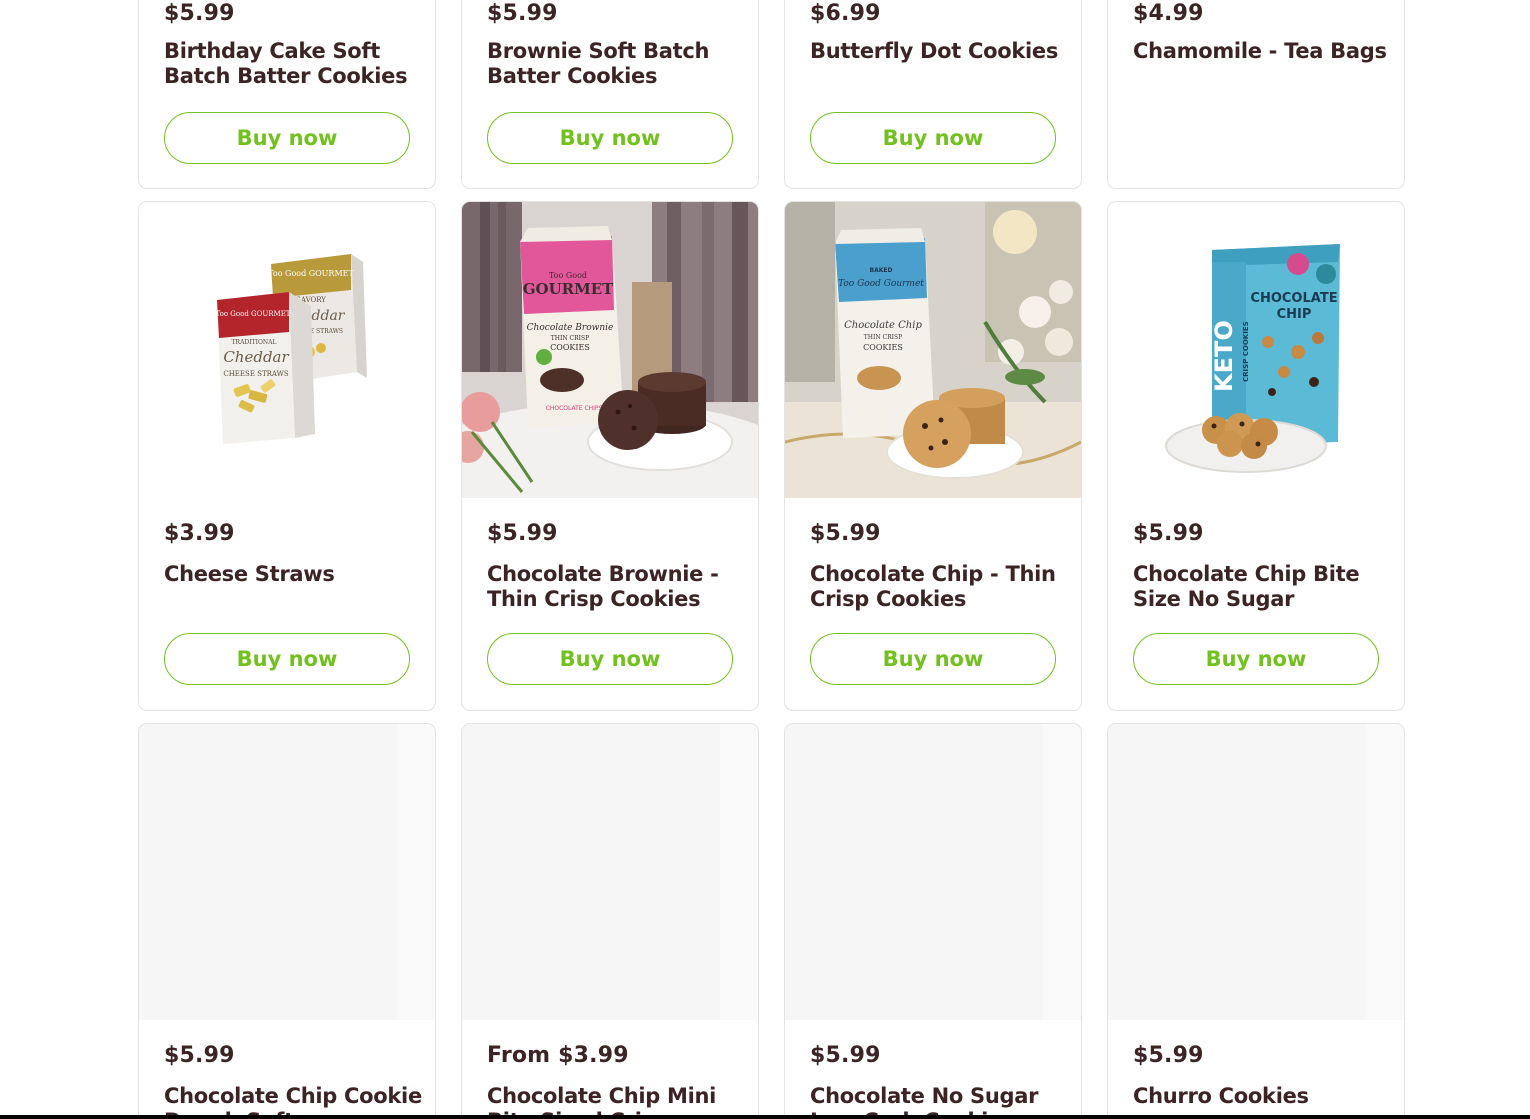  Describe the element at coordinates (881, 284) in the screenshot. I see `svg-text: Too Good Gourmet` at that location.